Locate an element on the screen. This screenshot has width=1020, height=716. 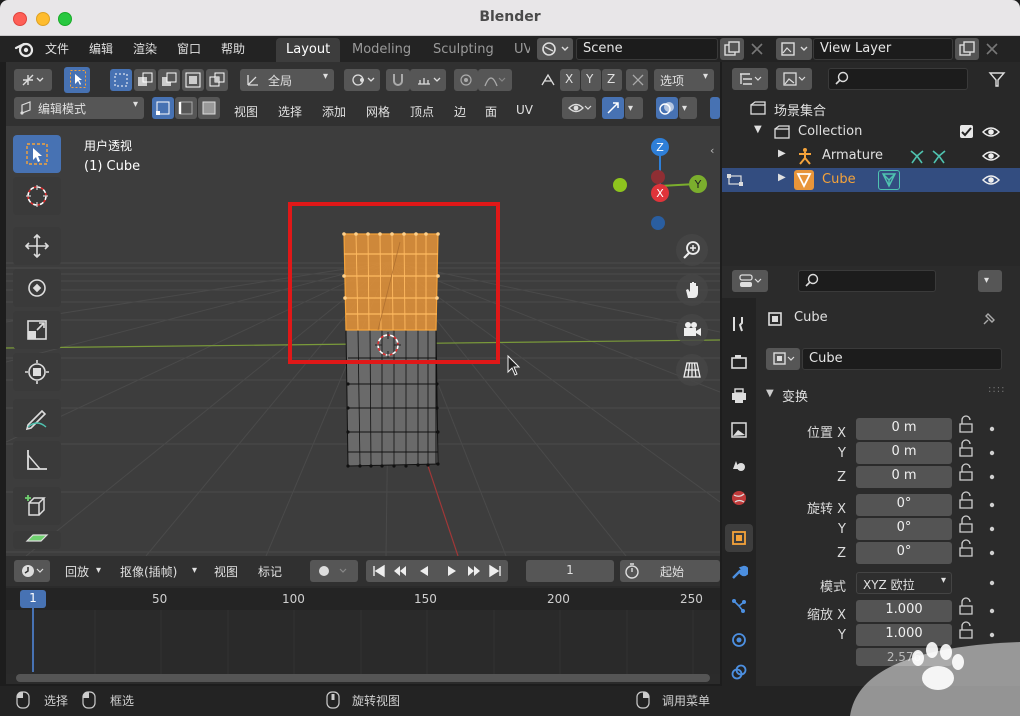
tool-cursor is located at coordinates (37, 196).